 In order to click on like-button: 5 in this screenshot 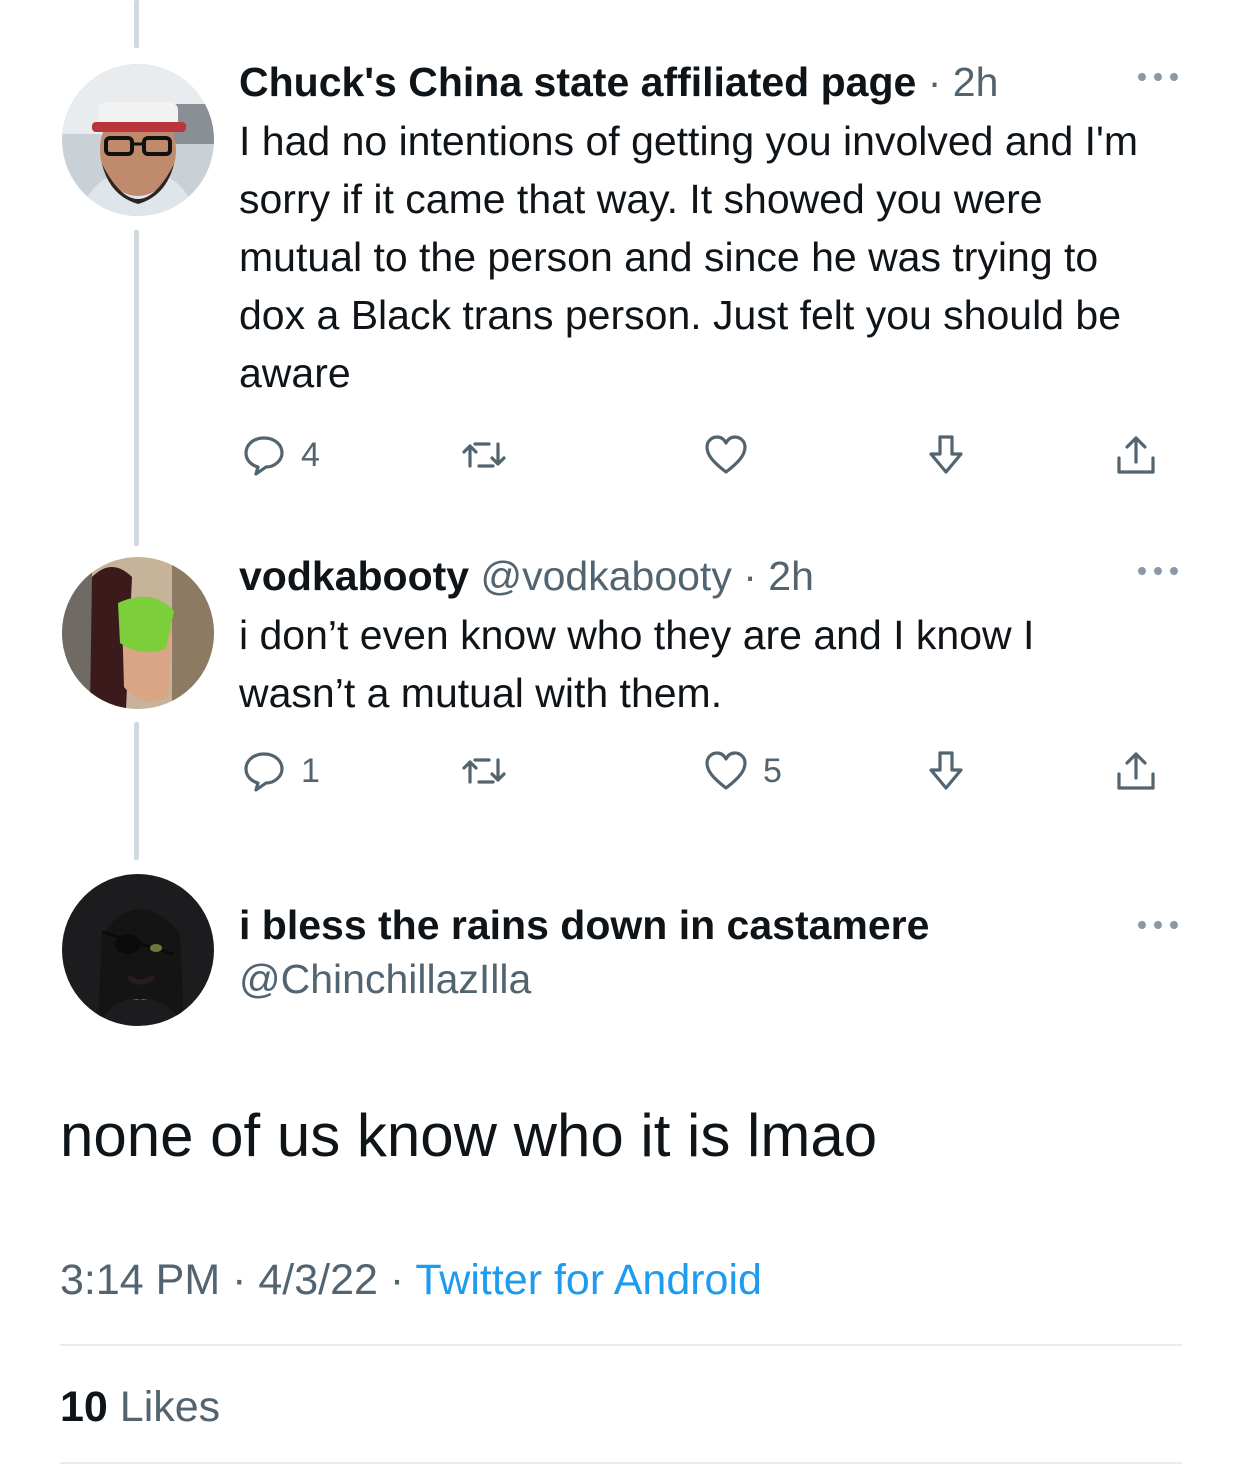, I will do `click(742, 771)`.